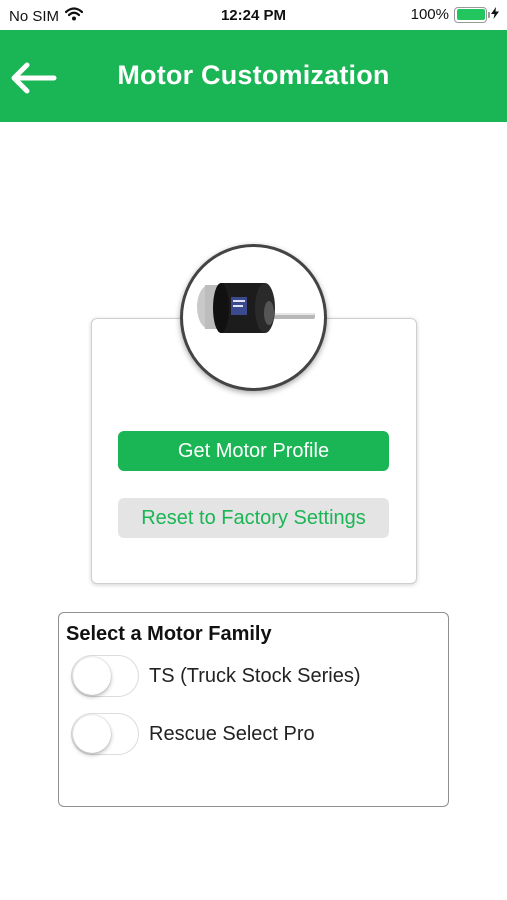  I want to click on rescue-select-pro-toggle-switch, so click(105, 734).